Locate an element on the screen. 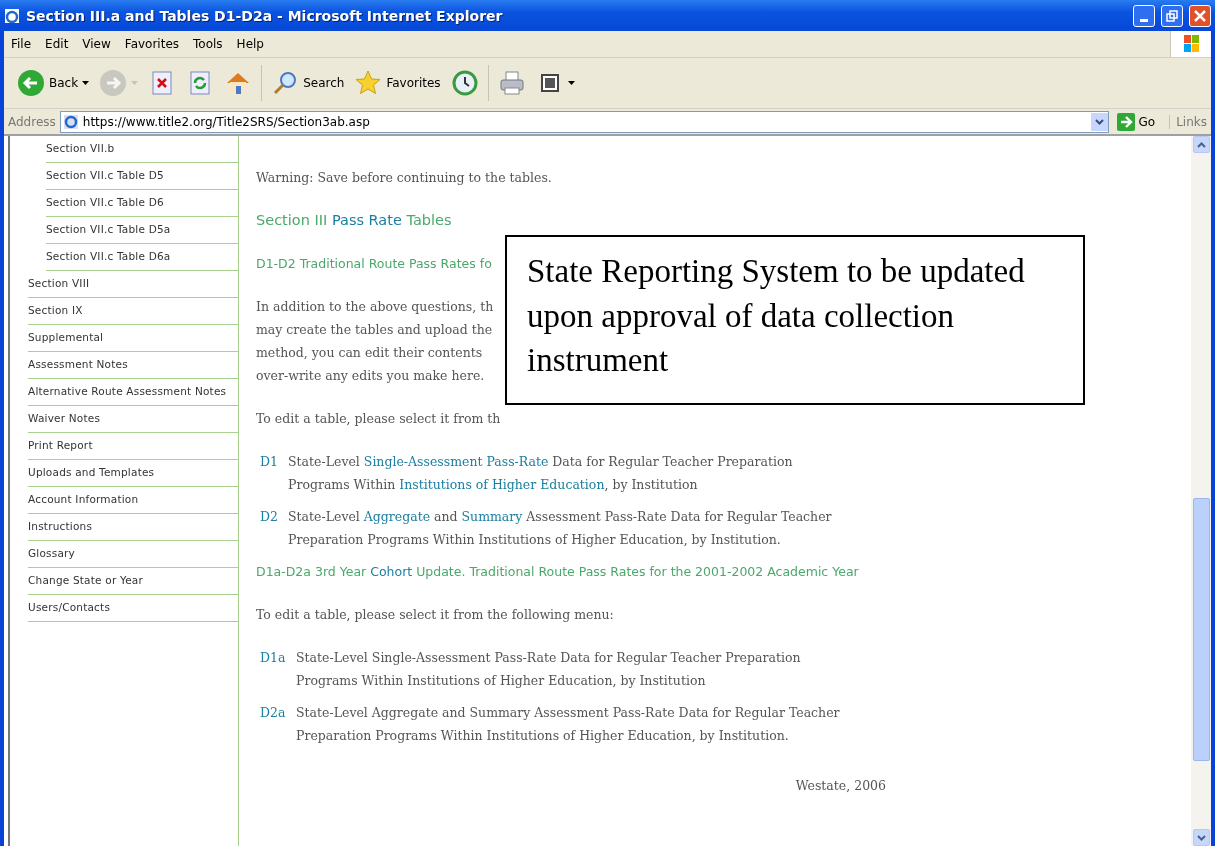 The image size is (1215, 846). menu-item: View is located at coordinates (96, 44).